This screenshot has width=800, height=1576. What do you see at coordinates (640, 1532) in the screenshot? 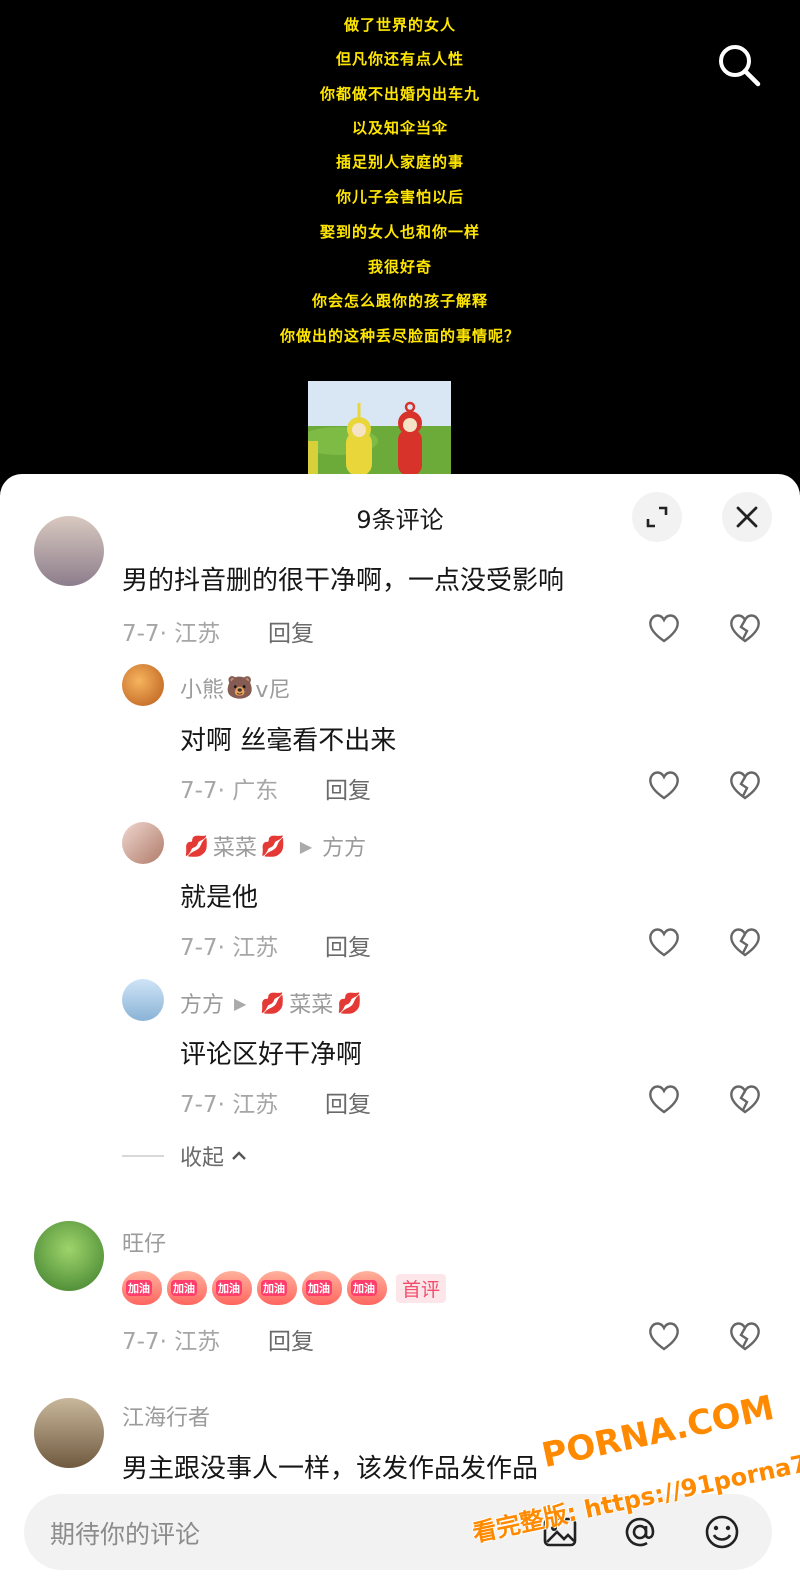
I see `at-icon` at bounding box center [640, 1532].